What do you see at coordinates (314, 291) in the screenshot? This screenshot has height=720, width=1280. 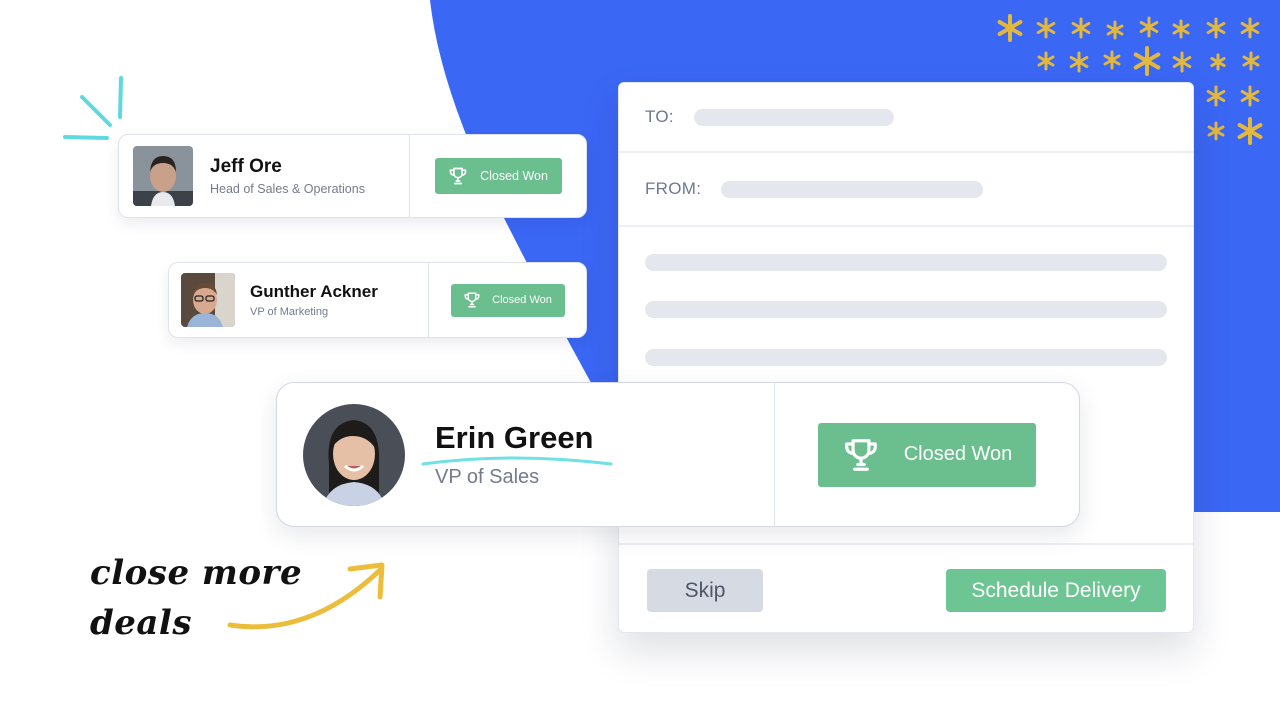 I see `contact-name: Gunther Ackner` at bounding box center [314, 291].